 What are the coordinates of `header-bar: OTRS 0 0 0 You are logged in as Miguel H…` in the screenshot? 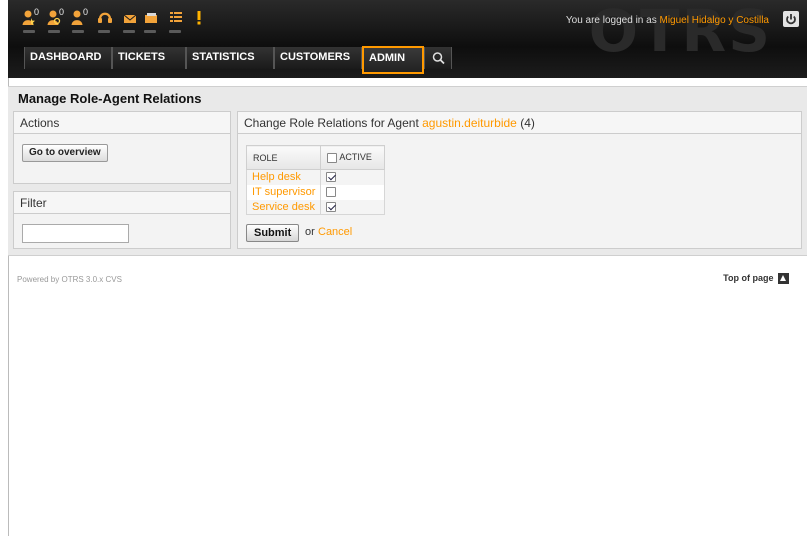 It's located at (407, 39).